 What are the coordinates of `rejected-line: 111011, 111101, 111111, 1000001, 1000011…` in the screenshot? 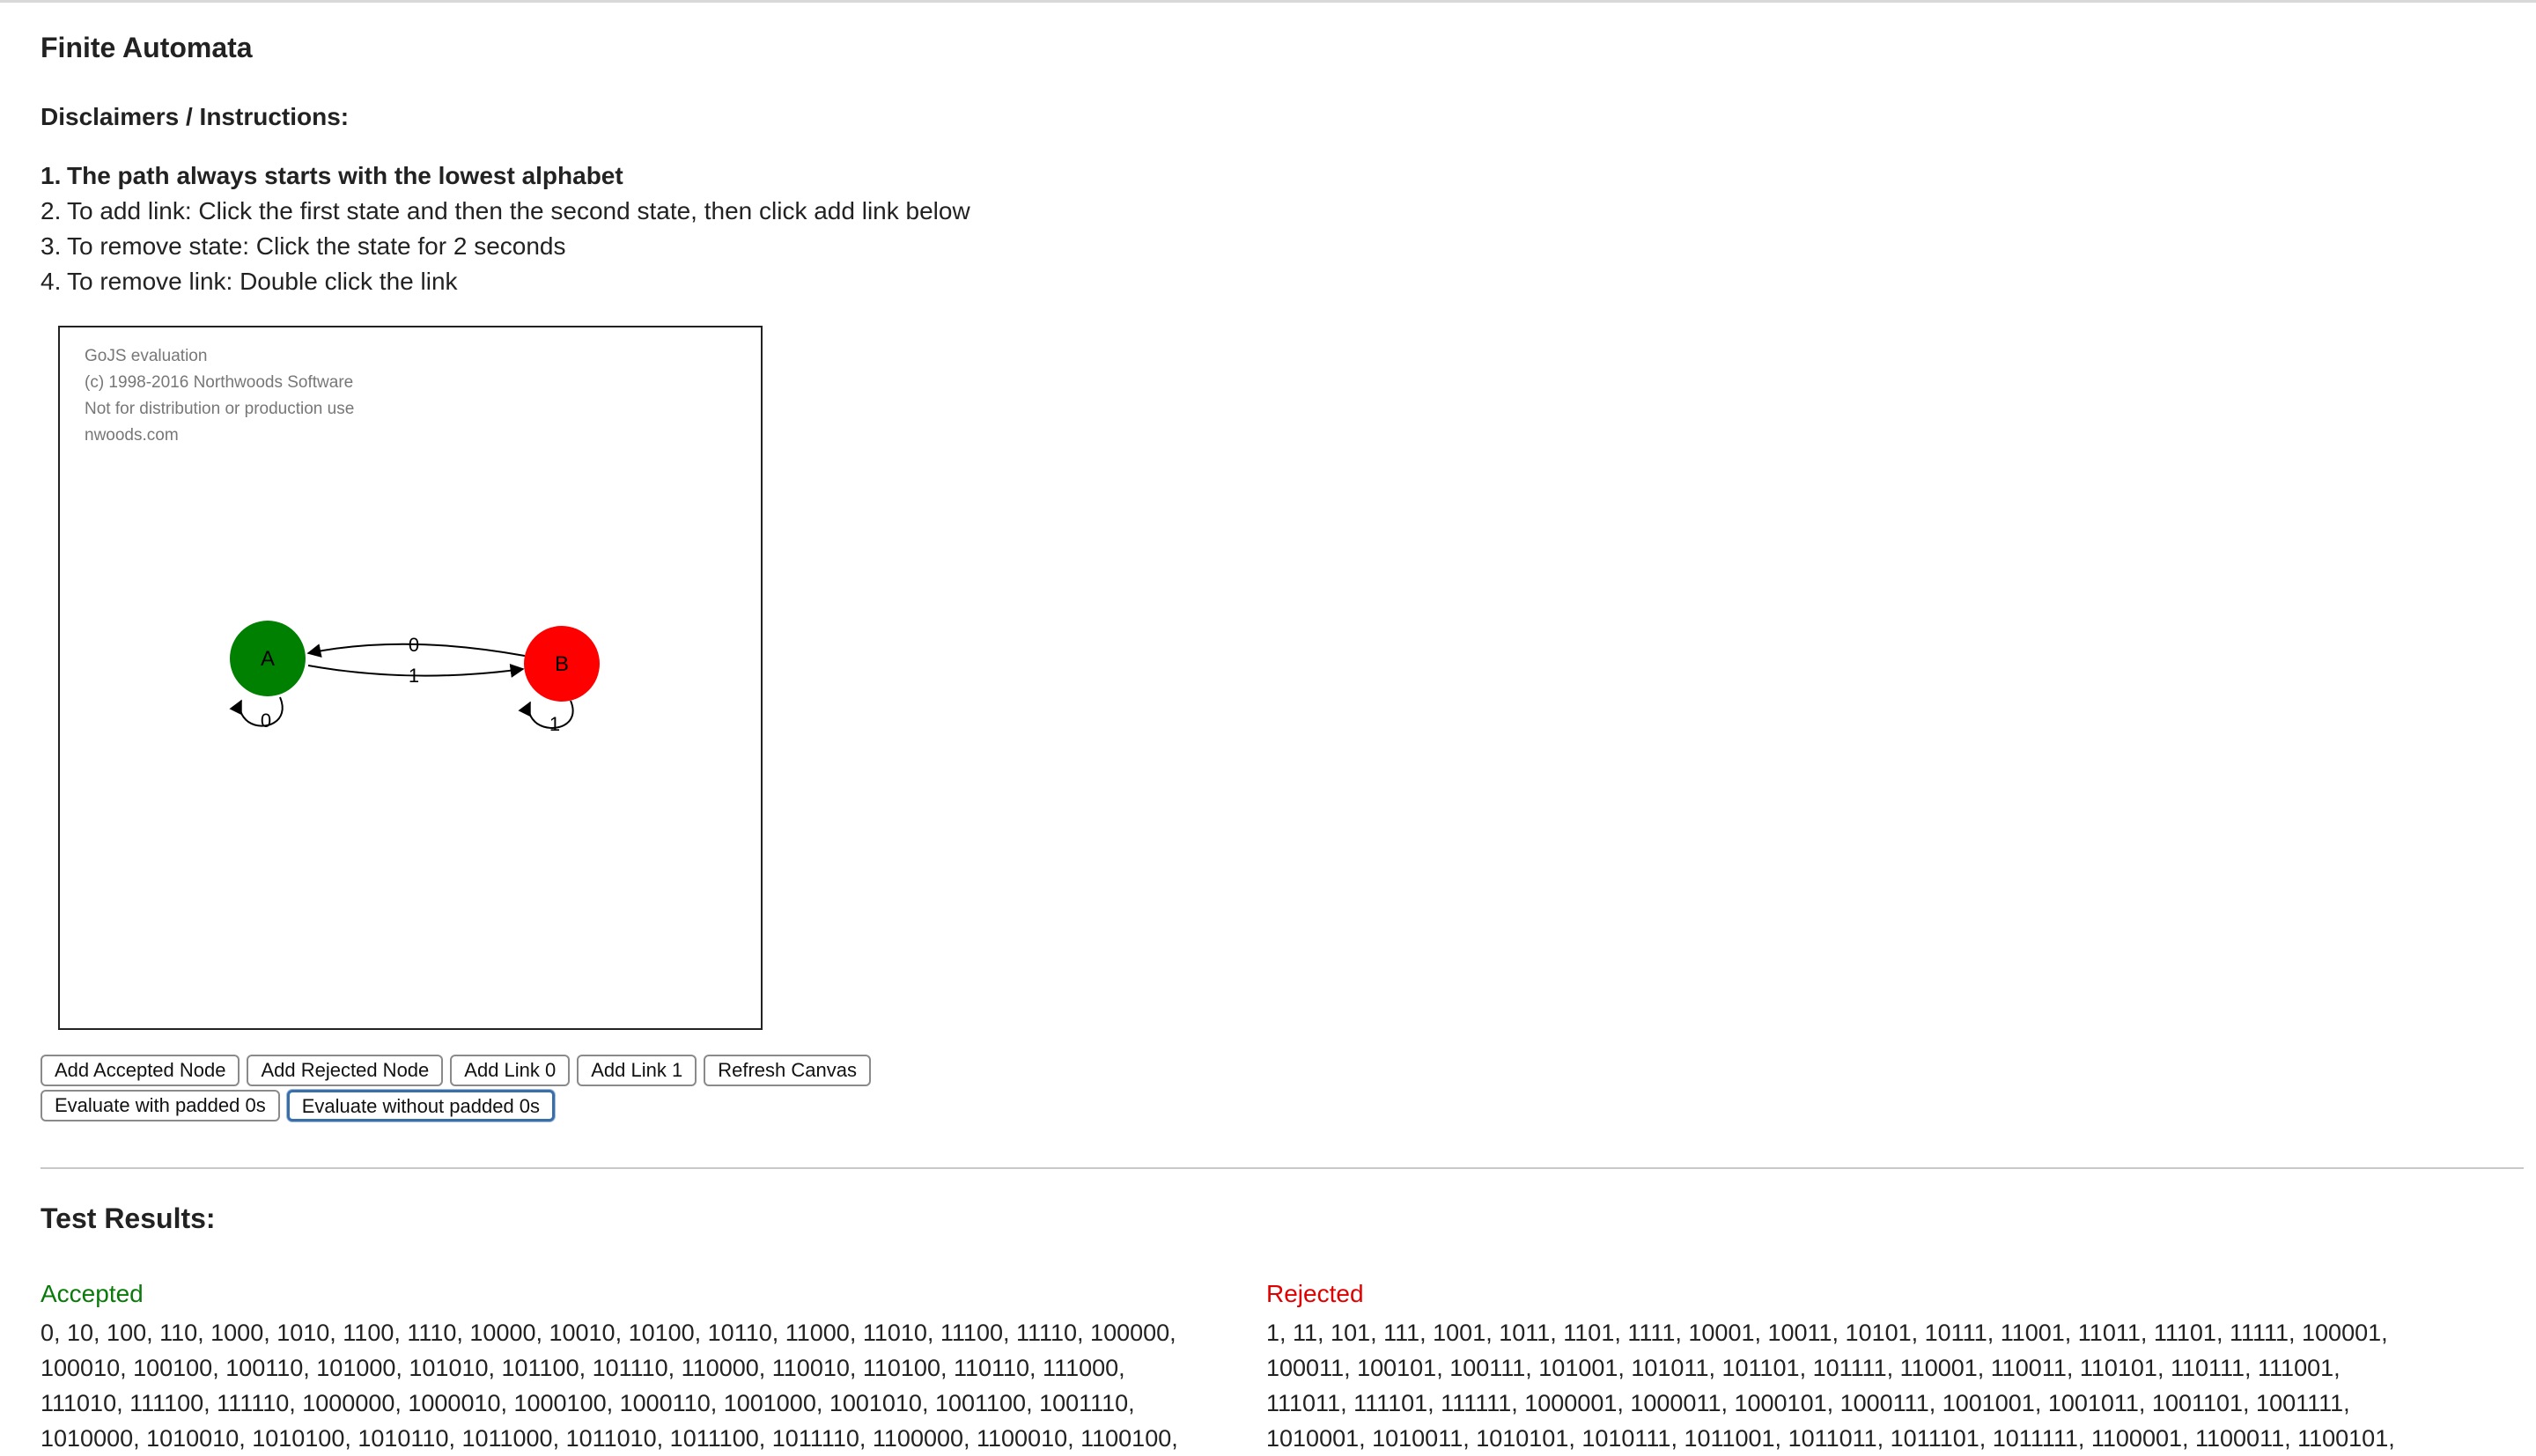 It's located at (1808, 1403).